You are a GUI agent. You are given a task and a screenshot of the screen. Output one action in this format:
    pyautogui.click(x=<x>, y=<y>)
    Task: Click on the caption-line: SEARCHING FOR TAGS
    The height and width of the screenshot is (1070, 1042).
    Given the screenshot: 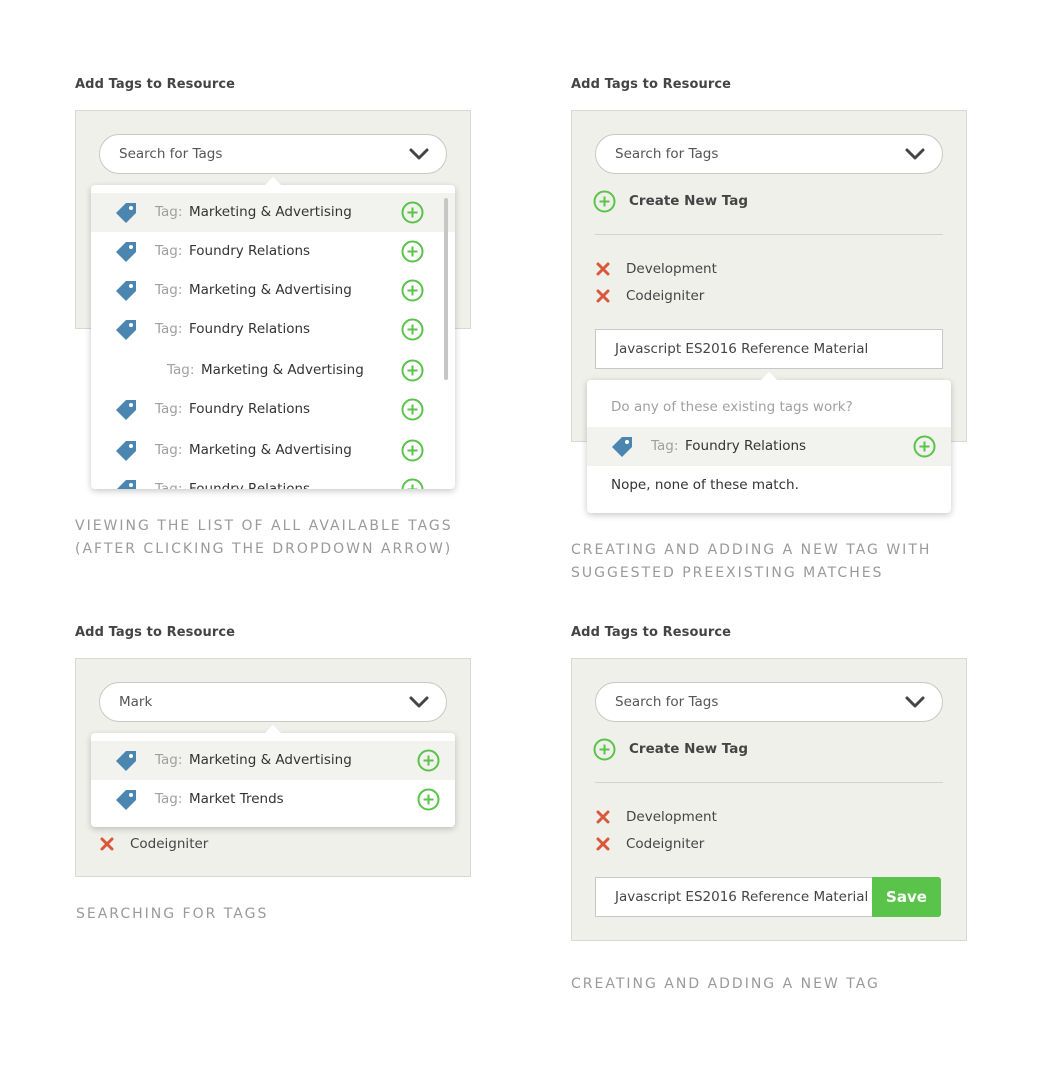 What is the action you would take?
    pyautogui.click(x=172, y=914)
    